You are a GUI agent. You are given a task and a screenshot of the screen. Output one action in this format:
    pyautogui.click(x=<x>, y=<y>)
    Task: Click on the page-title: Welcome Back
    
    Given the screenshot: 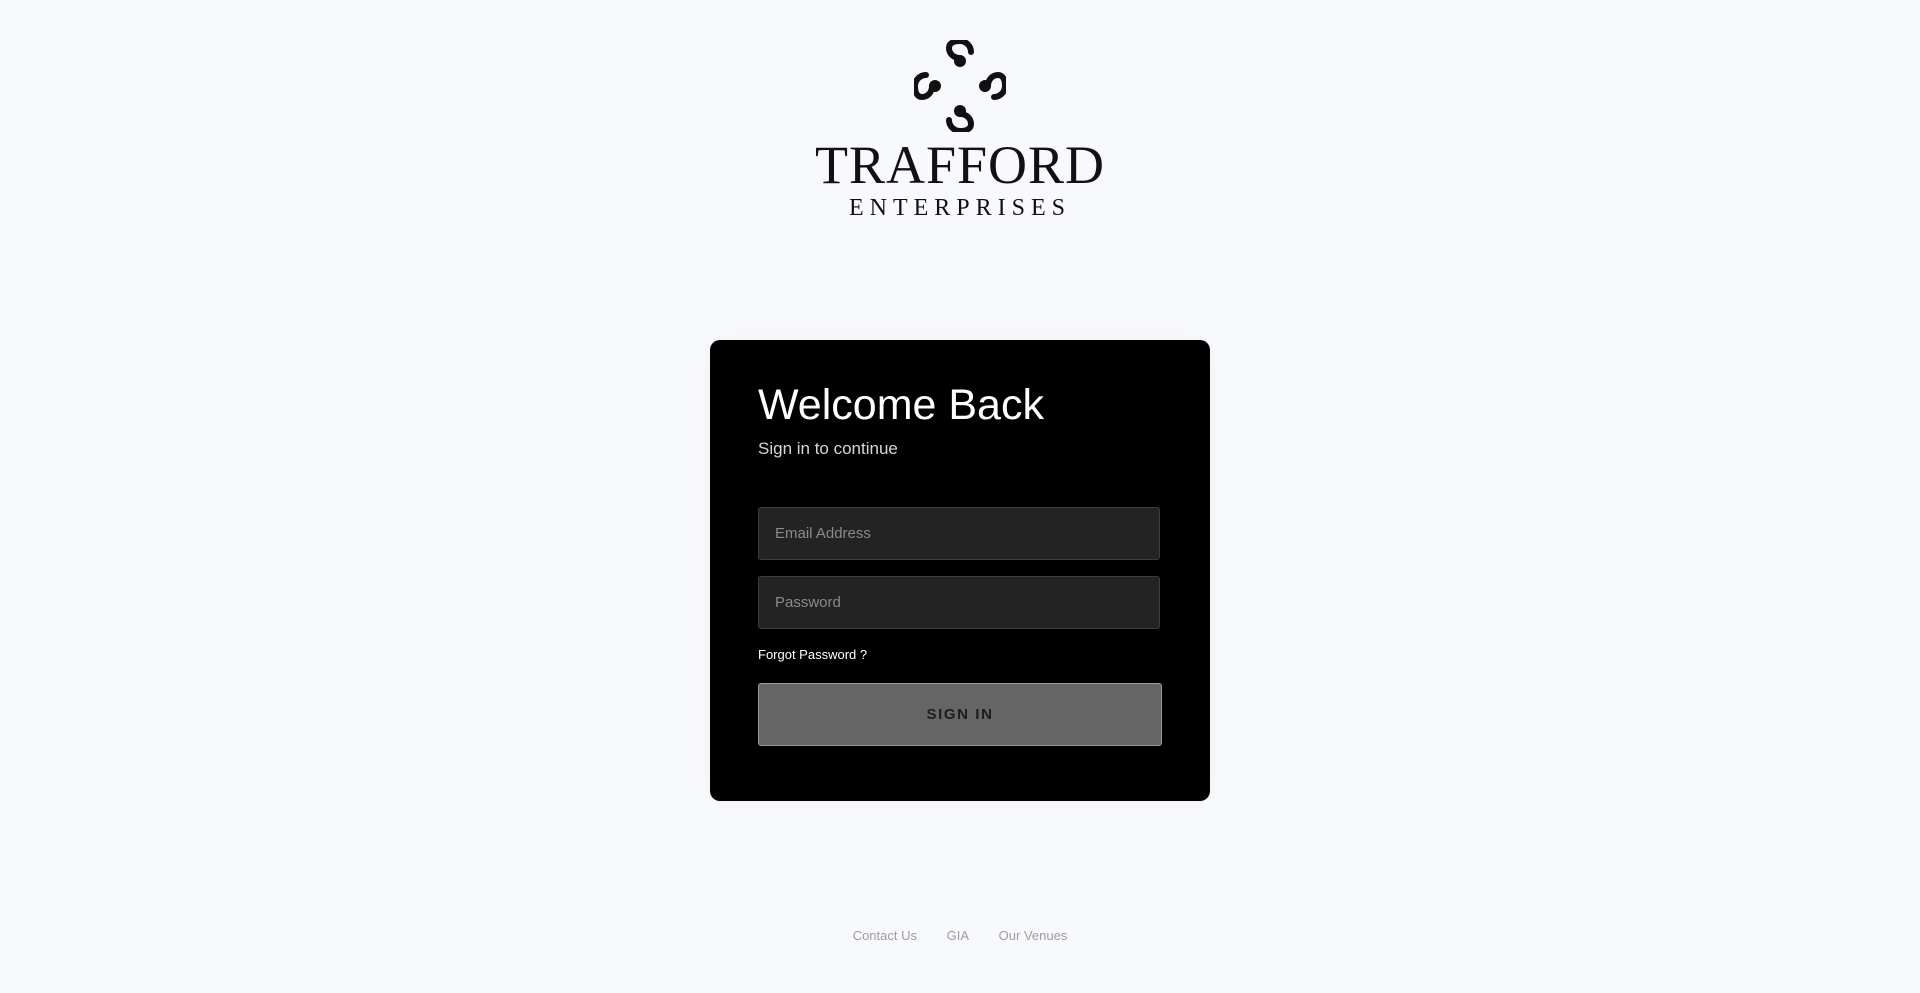 What is the action you would take?
    pyautogui.click(x=901, y=405)
    